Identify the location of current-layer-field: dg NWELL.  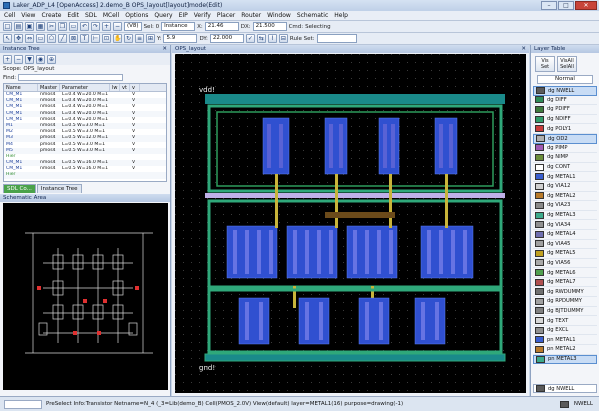
(565, 388).